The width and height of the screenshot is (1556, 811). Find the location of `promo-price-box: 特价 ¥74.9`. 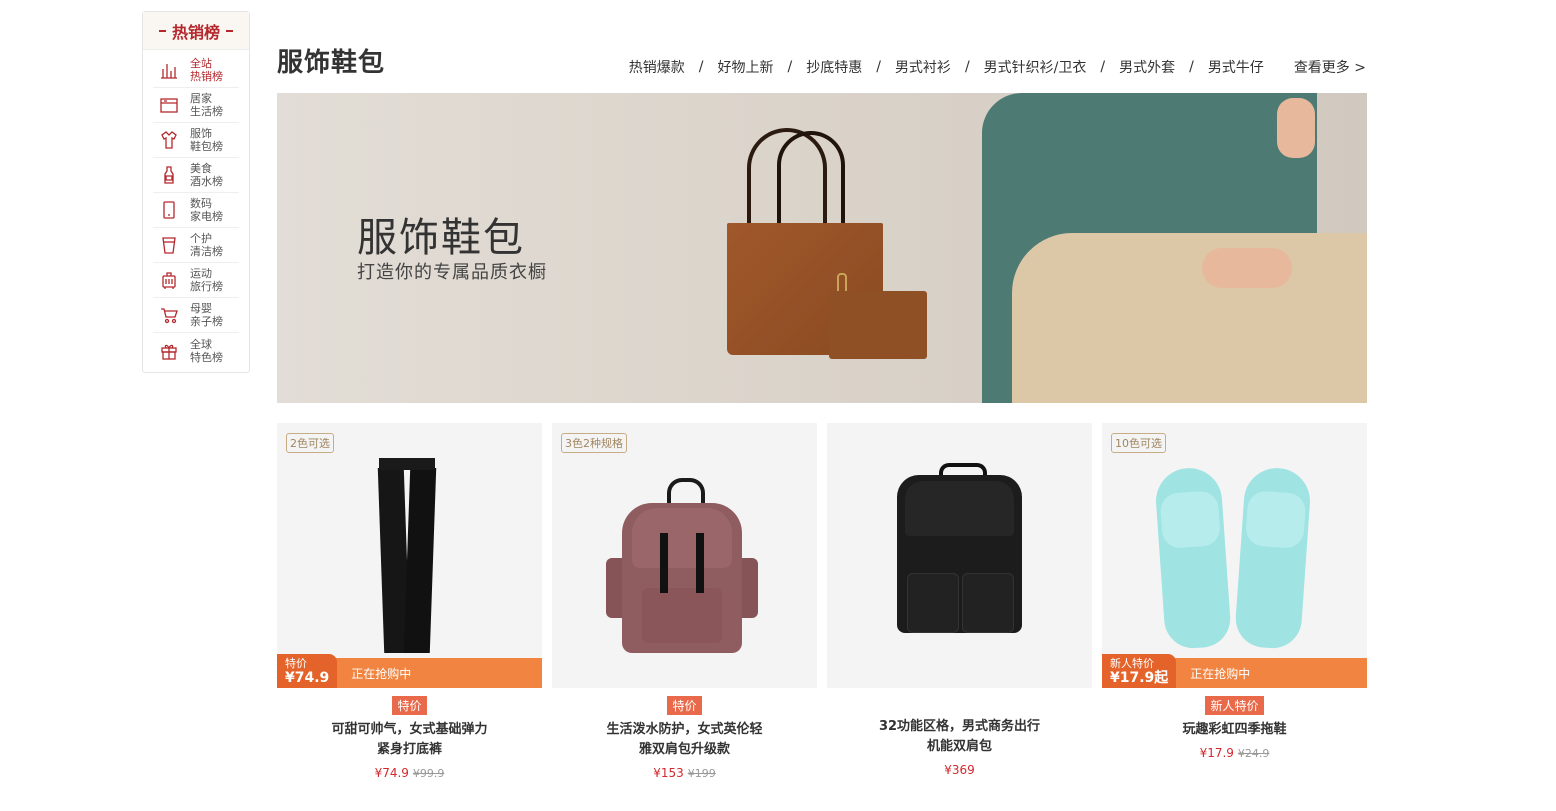

promo-price-box: 特价 ¥74.9 is located at coordinates (307, 671).